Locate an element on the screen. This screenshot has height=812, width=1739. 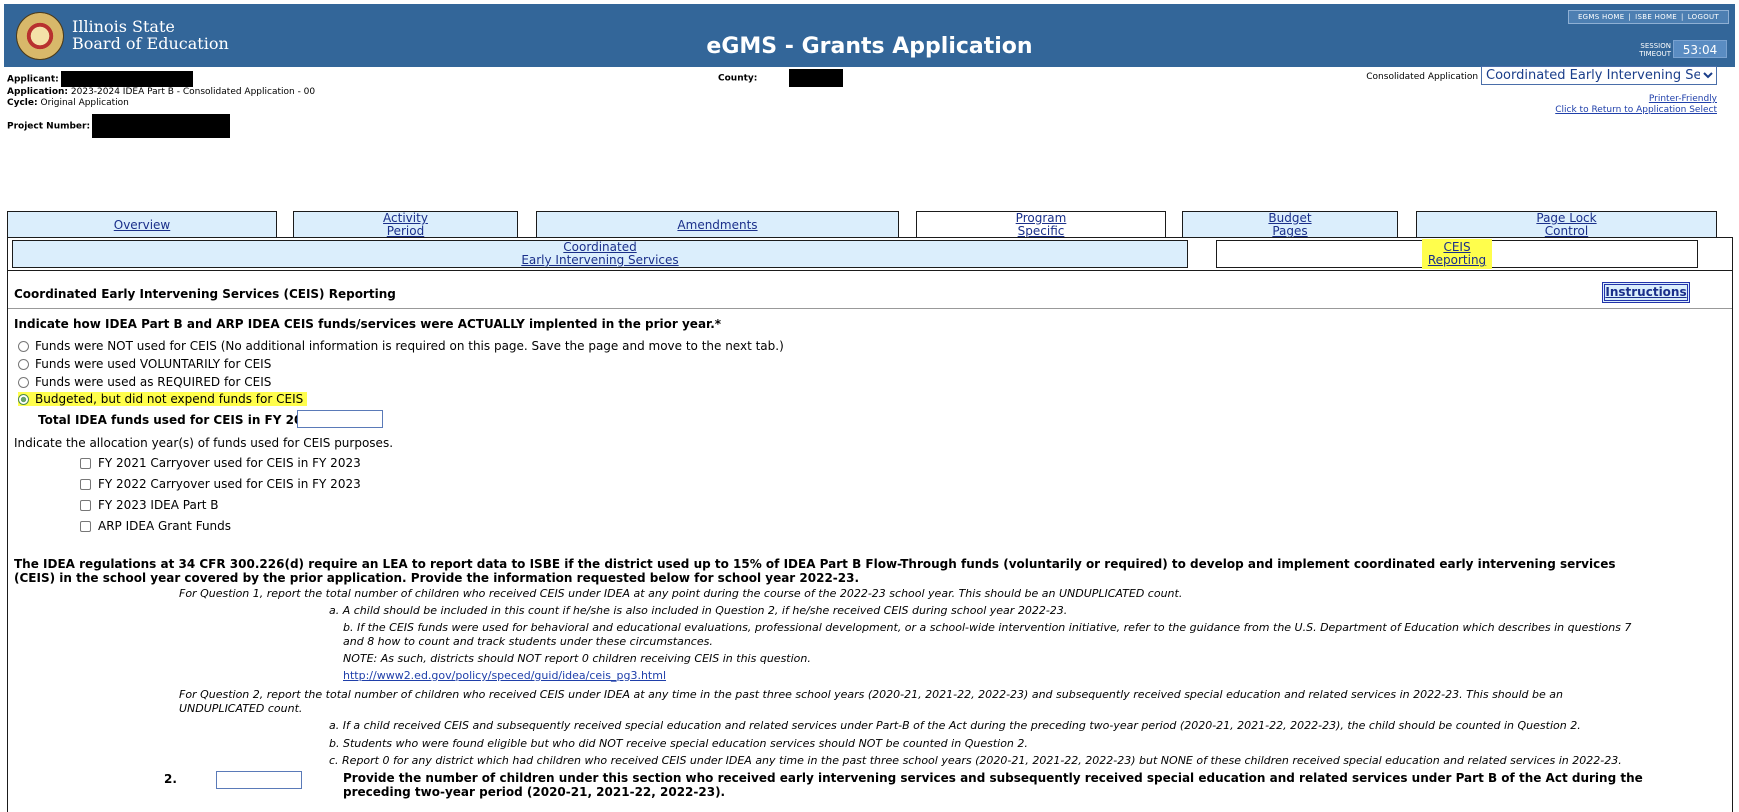
radio-not-used is located at coordinates (23, 346).